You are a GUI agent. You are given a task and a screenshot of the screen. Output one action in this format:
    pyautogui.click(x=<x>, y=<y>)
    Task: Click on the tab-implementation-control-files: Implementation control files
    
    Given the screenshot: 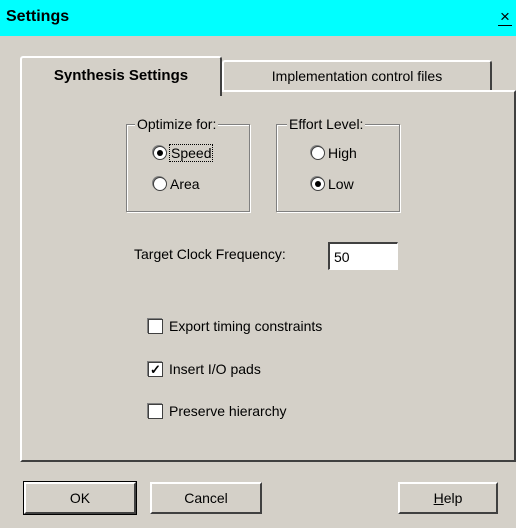 What is the action you would take?
    pyautogui.click(x=357, y=75)
    